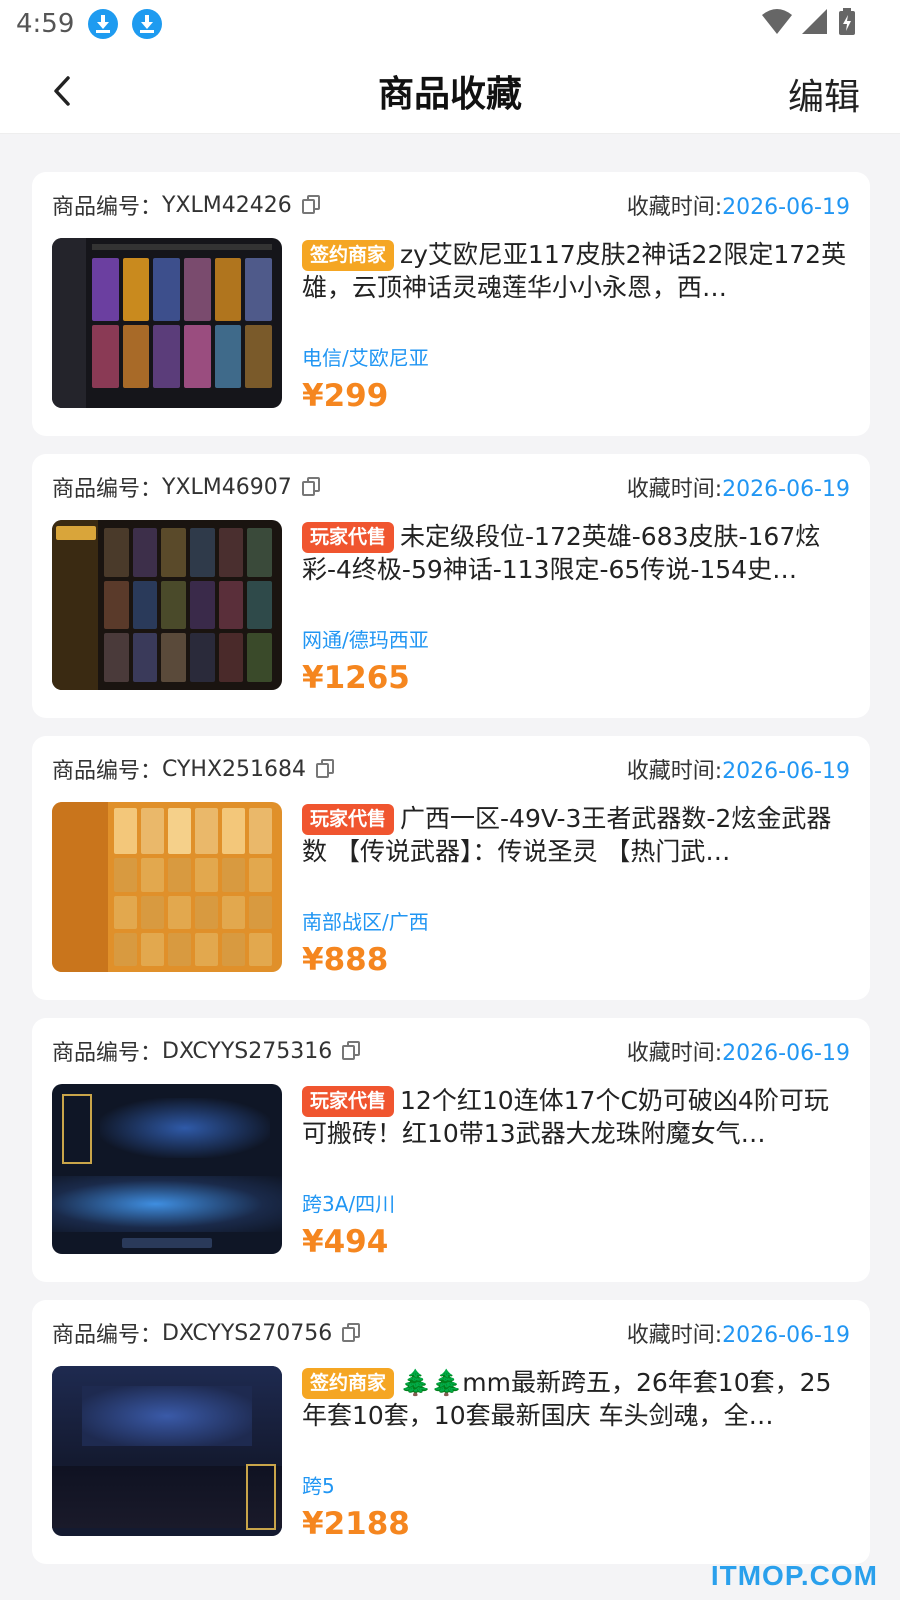 Image resolution: width=900 pixels, height=1600 pixels. I want to click on battery-icon, so click(847, 21).